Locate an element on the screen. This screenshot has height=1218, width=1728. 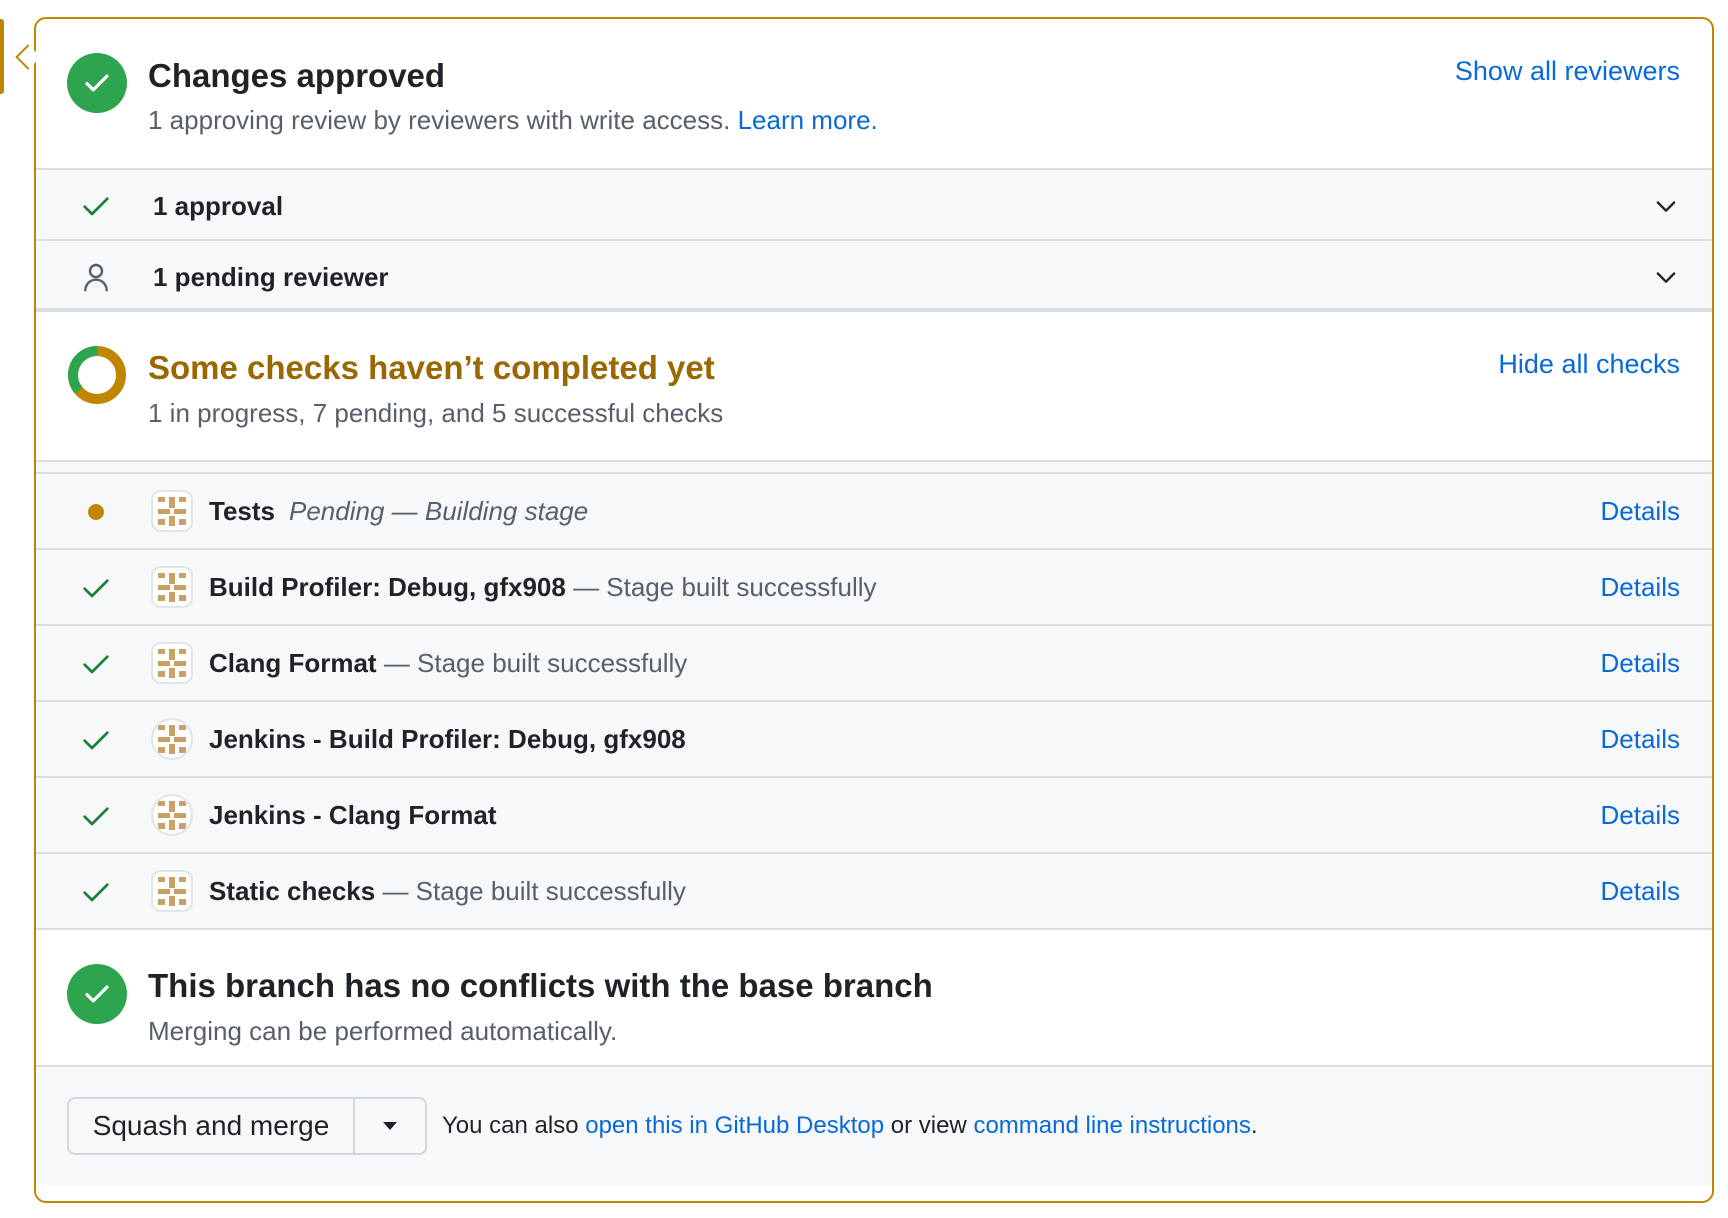
check-name: Jenkins - Build Profiler: Debug, gfx908 is located at coordinates (447, 739).